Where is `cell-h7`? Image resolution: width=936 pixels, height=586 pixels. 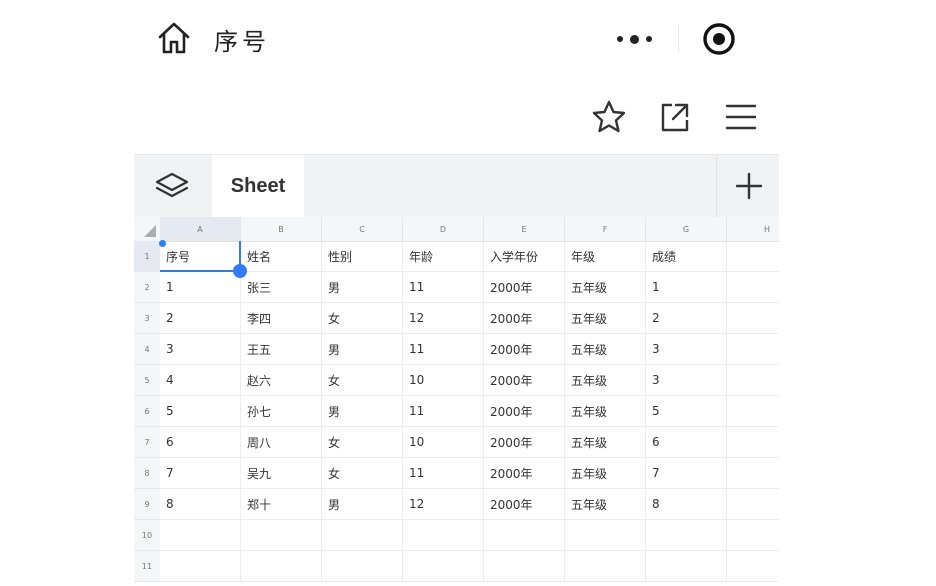
cell-h7 is located at coordinates (753, 442).